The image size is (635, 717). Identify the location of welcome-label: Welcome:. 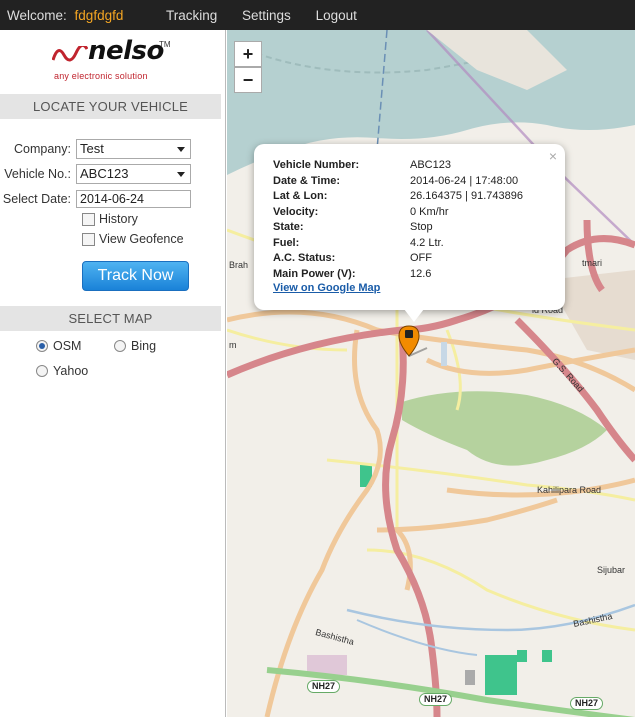
(37, 15).